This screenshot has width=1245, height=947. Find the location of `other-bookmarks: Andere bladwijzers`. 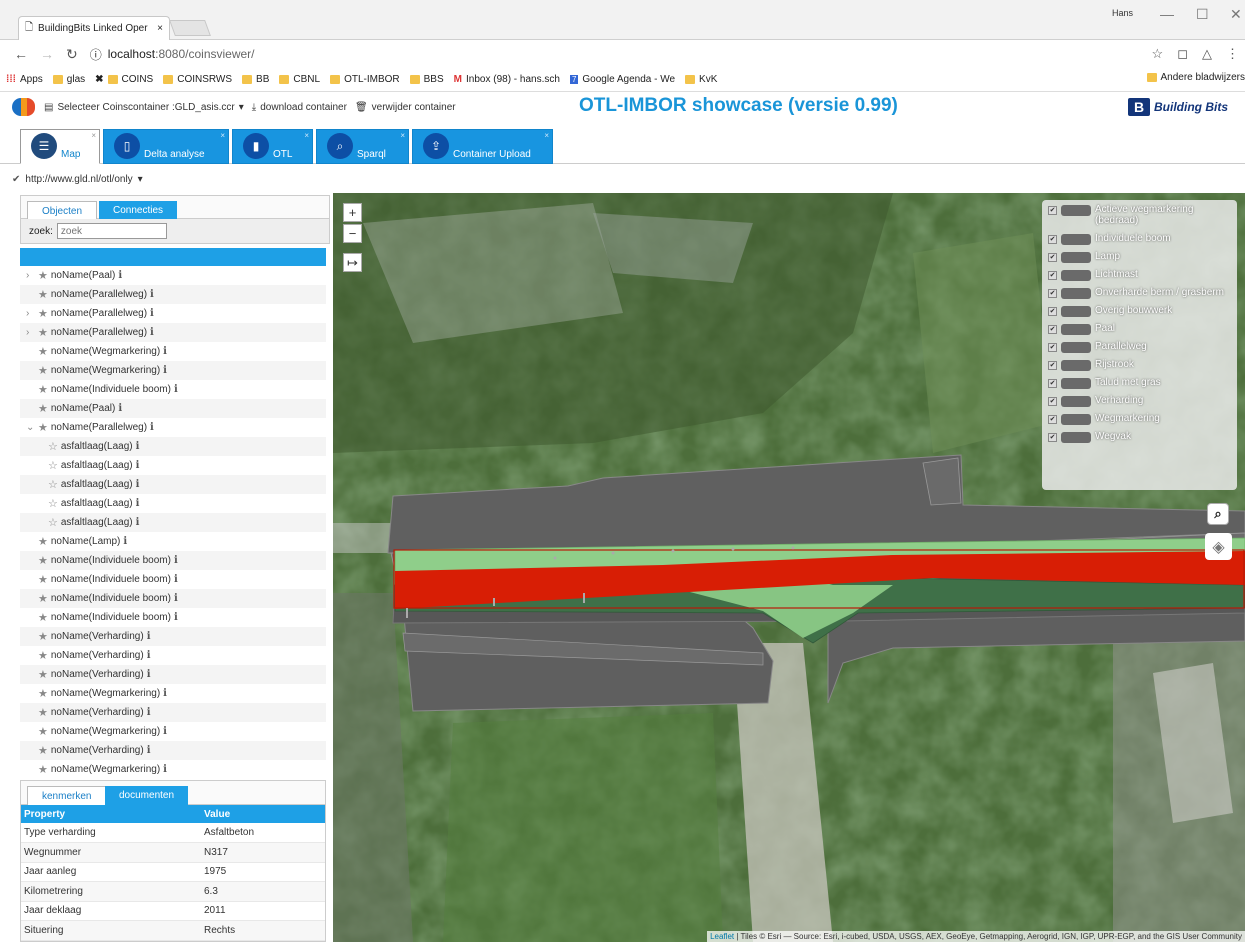

other-bookmarks: Andere bladwijzers is located at coordinates (1193, 77).